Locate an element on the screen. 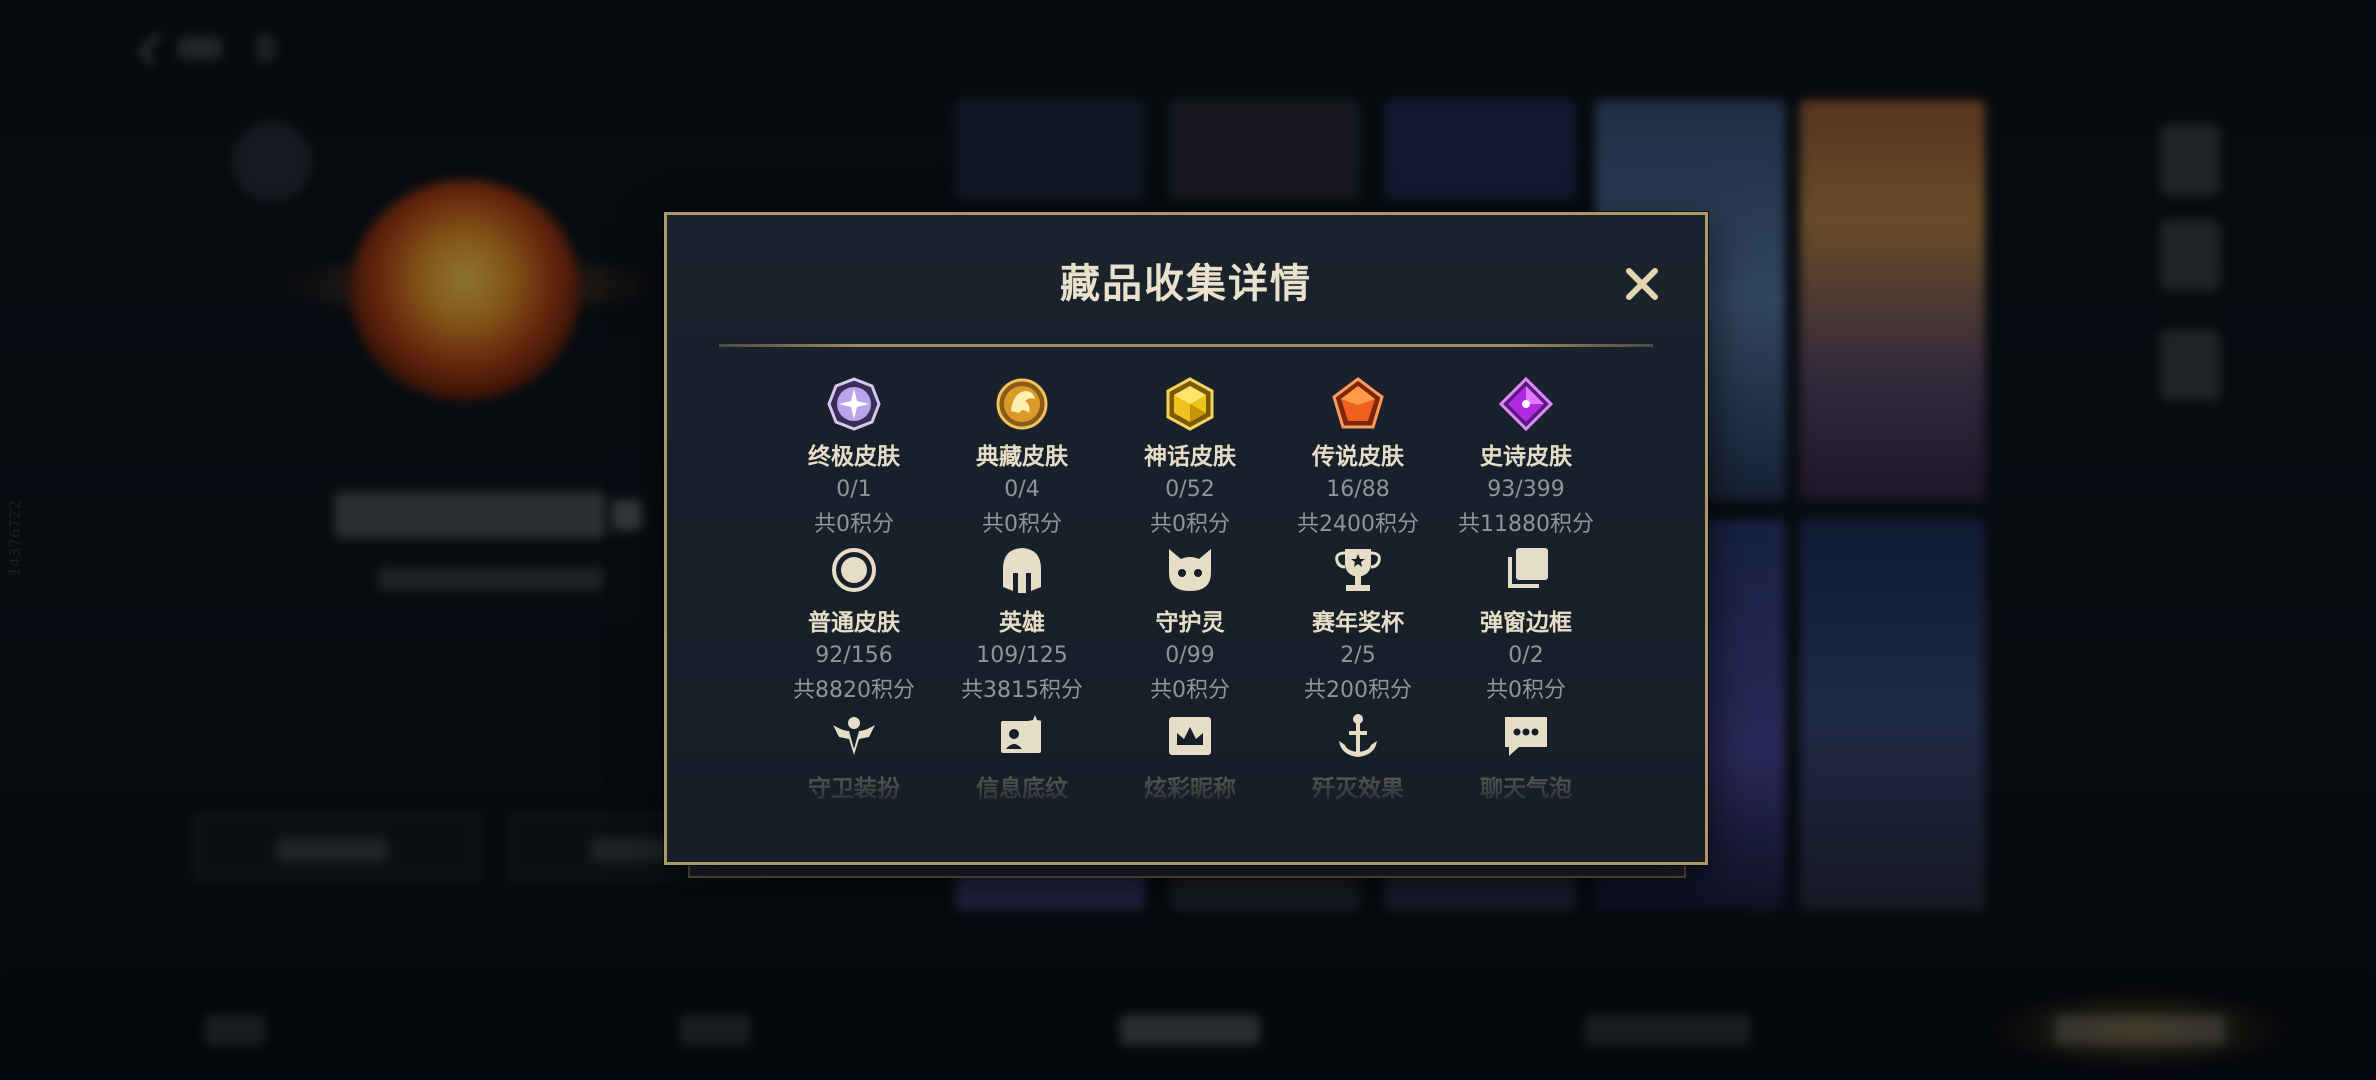 The image size is (2376, 1080). collection-item-guardian-spirit: 守护灵 0/99 共0积分 is located at coordinates (1190, 624).